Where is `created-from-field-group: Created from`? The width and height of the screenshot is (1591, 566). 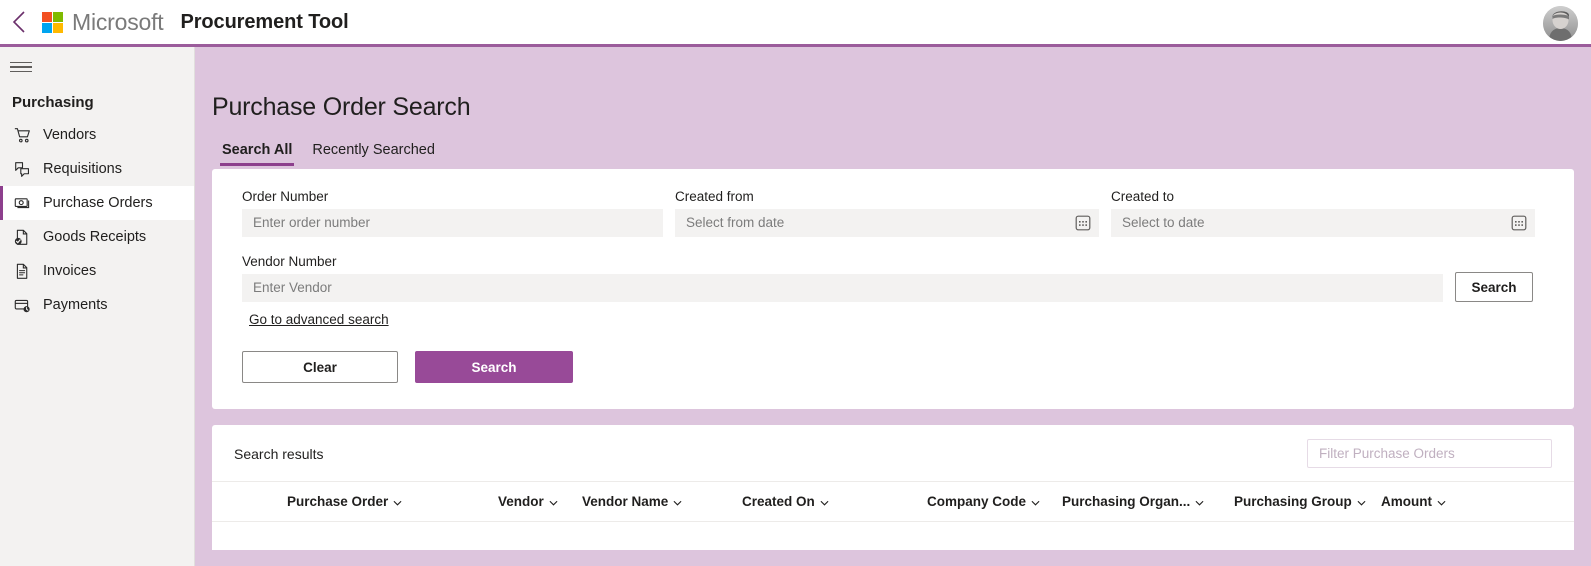 created-from-field-group: Created from is located at coordinates (887, 213).